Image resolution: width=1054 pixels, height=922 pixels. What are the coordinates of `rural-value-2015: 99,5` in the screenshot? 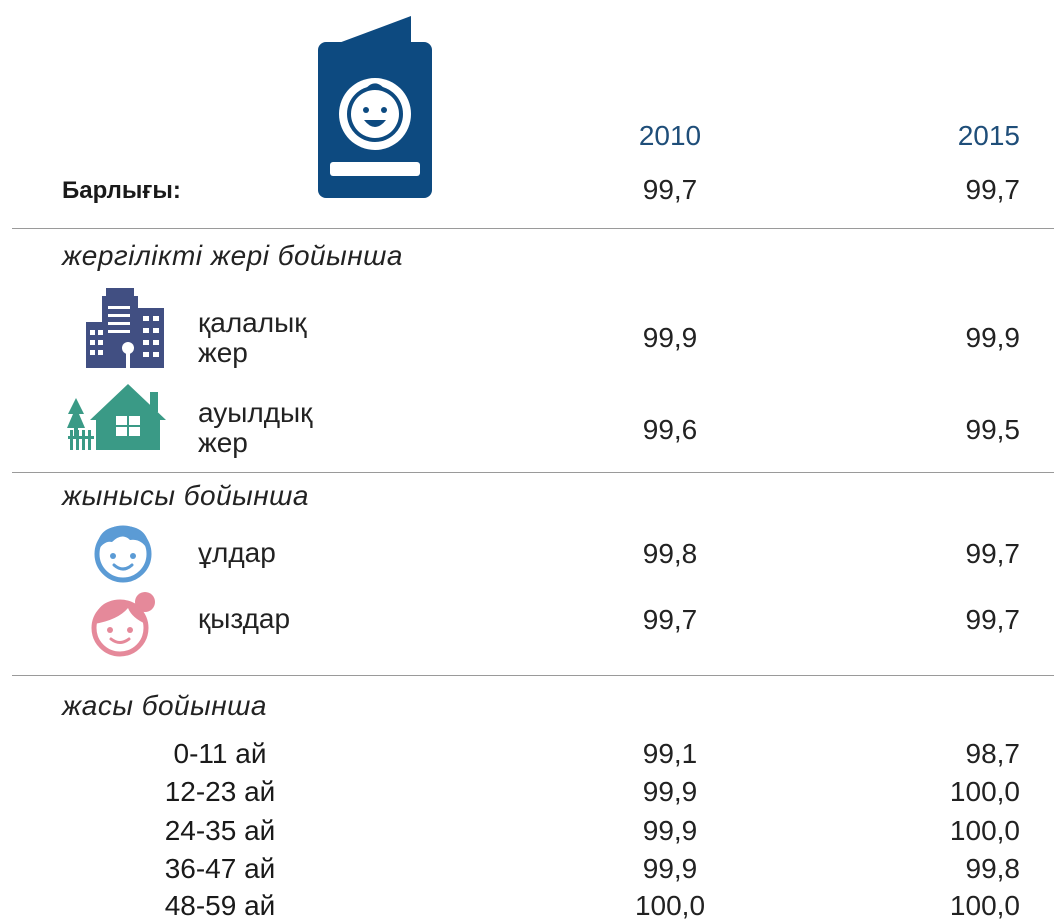 It's located at (993, 429).